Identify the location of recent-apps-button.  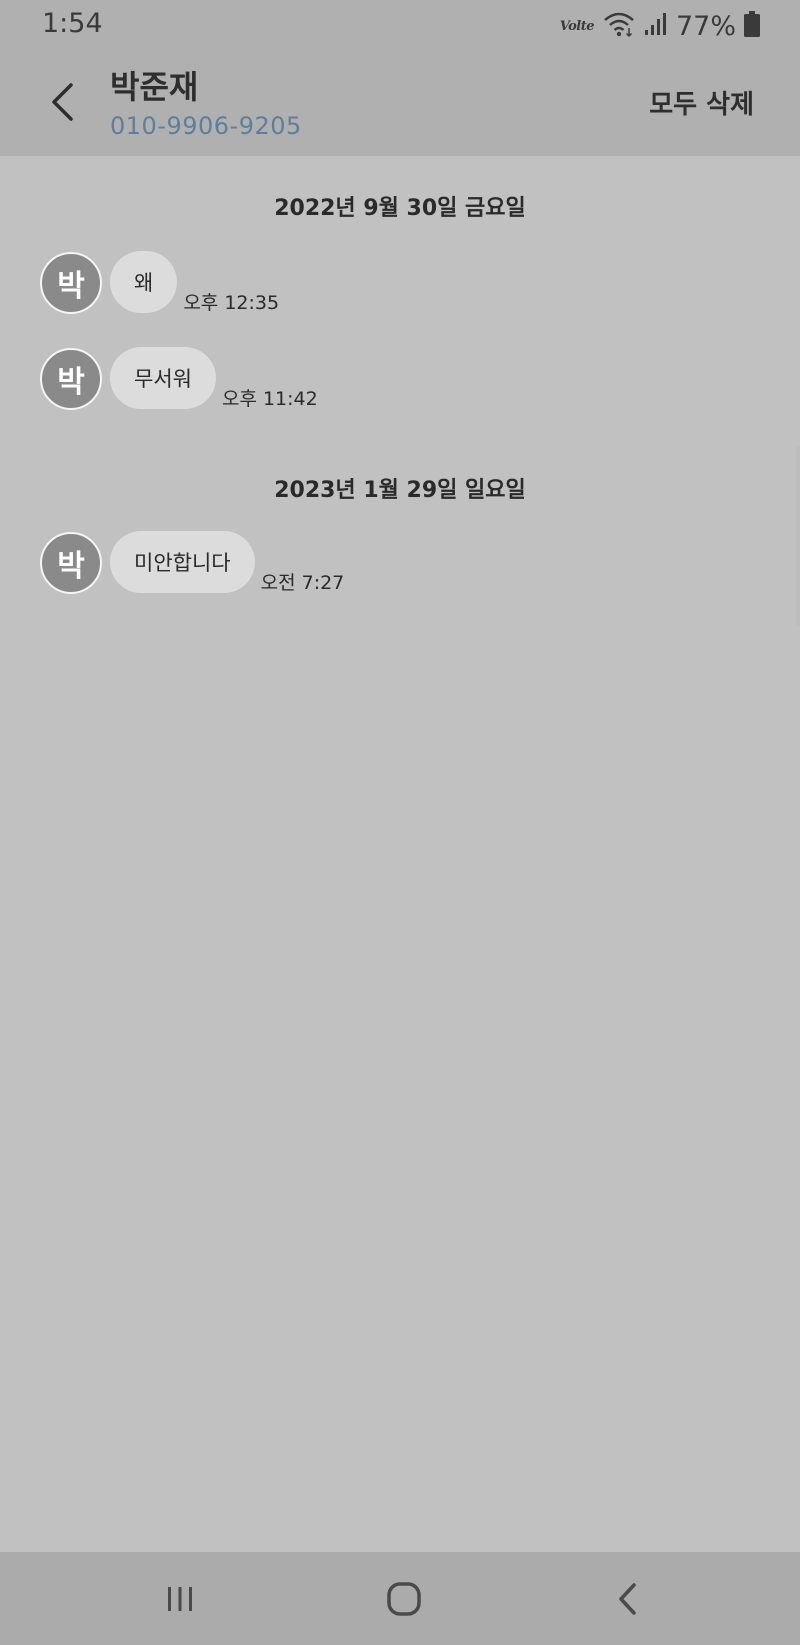
(180, 1599).